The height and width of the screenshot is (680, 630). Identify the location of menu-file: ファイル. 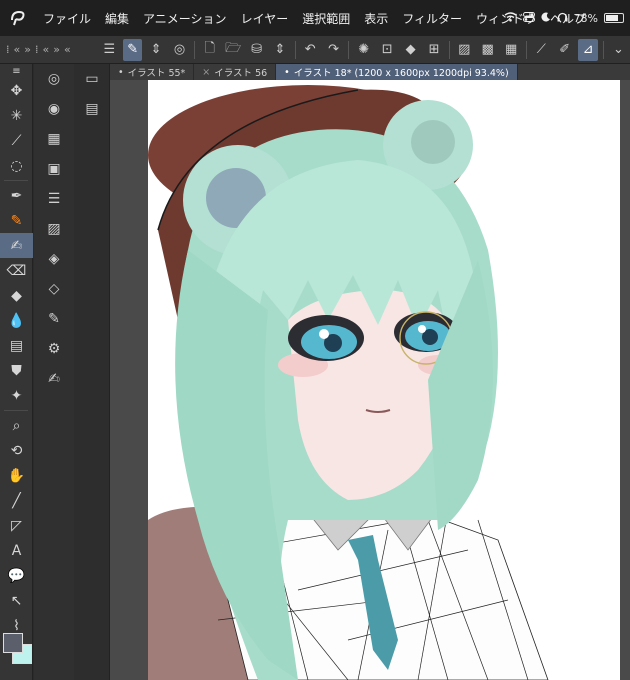
(67, 18).